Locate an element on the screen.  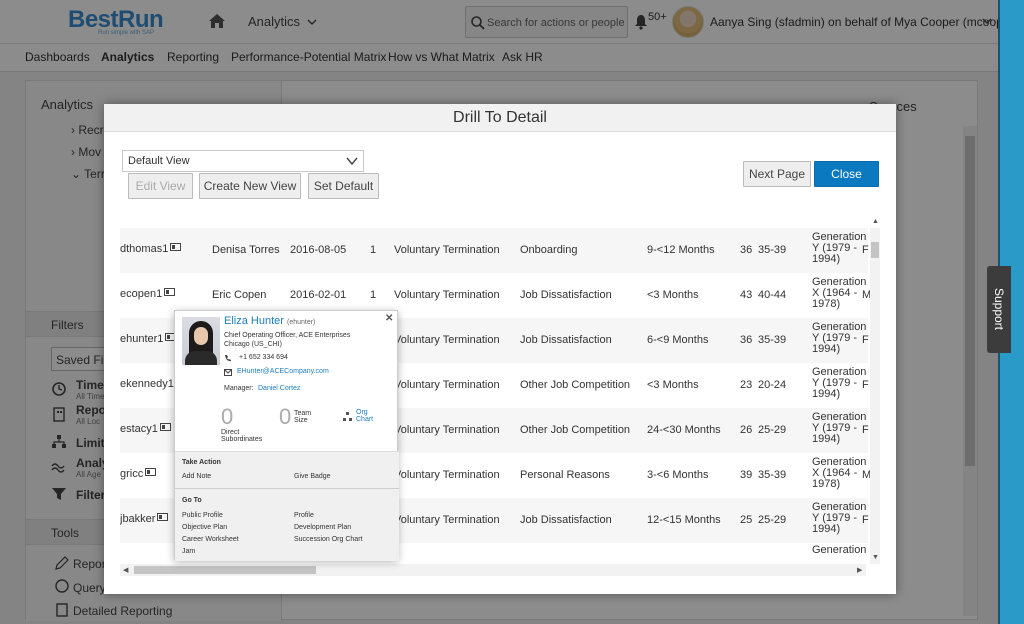
support-label: Support is located at coordinates (999, 309).